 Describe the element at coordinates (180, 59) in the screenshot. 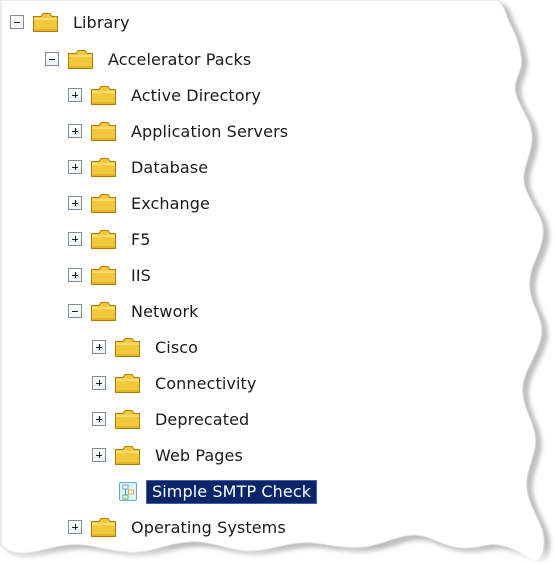

I see `tree-label: Accelerator Packs` at that location.